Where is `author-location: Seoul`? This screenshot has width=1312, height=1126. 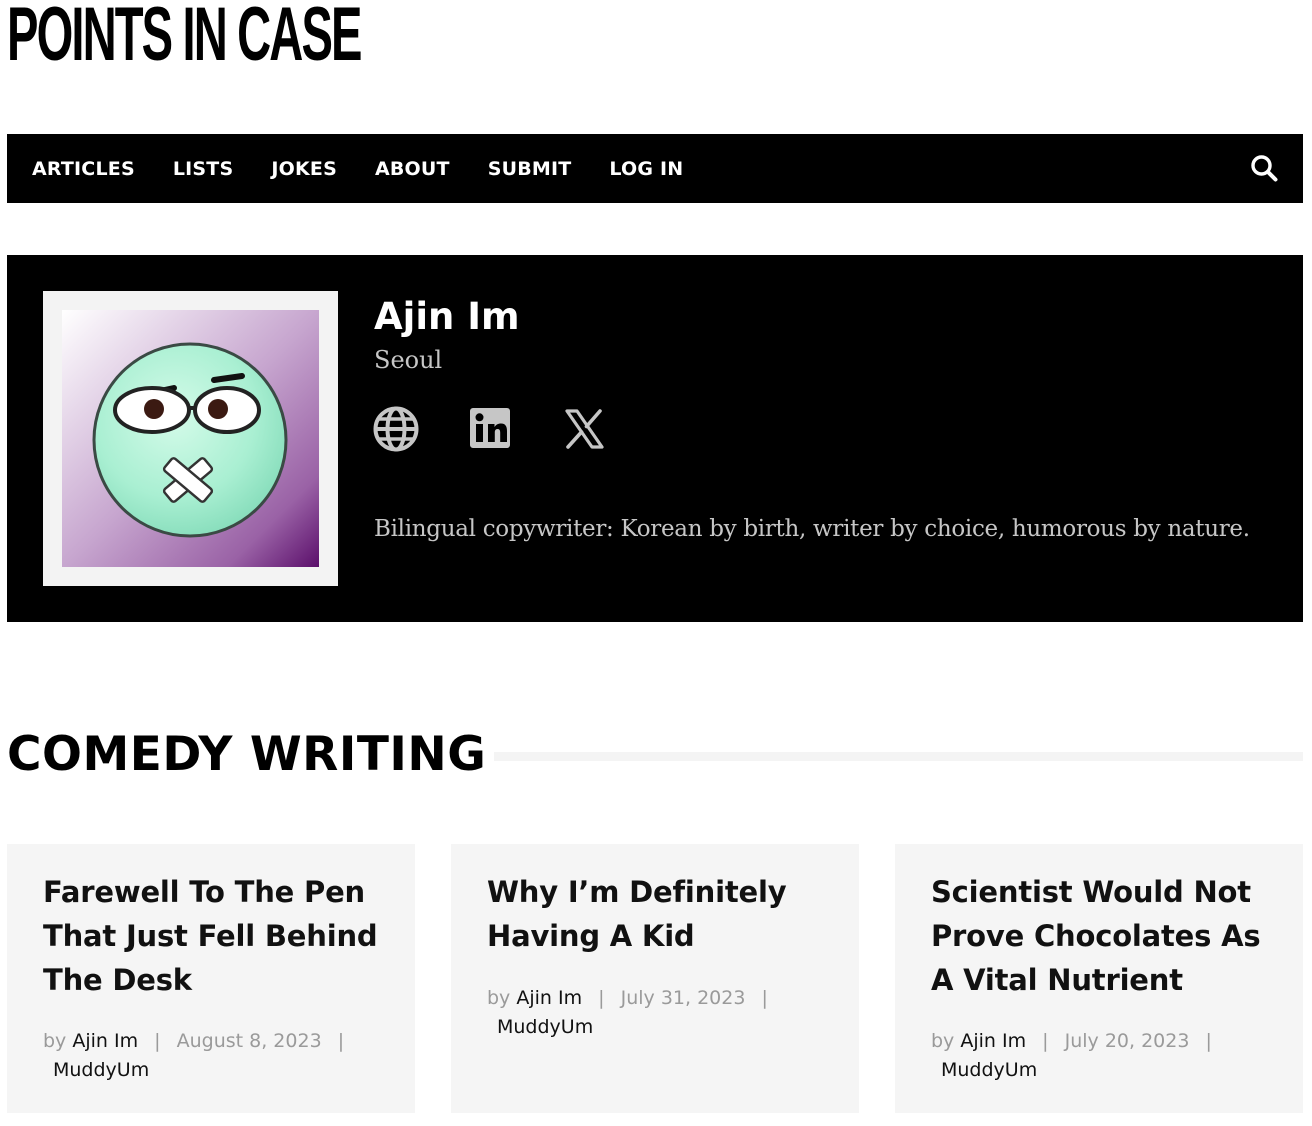 author-location: Seoul is located at coordinates (408, 360).